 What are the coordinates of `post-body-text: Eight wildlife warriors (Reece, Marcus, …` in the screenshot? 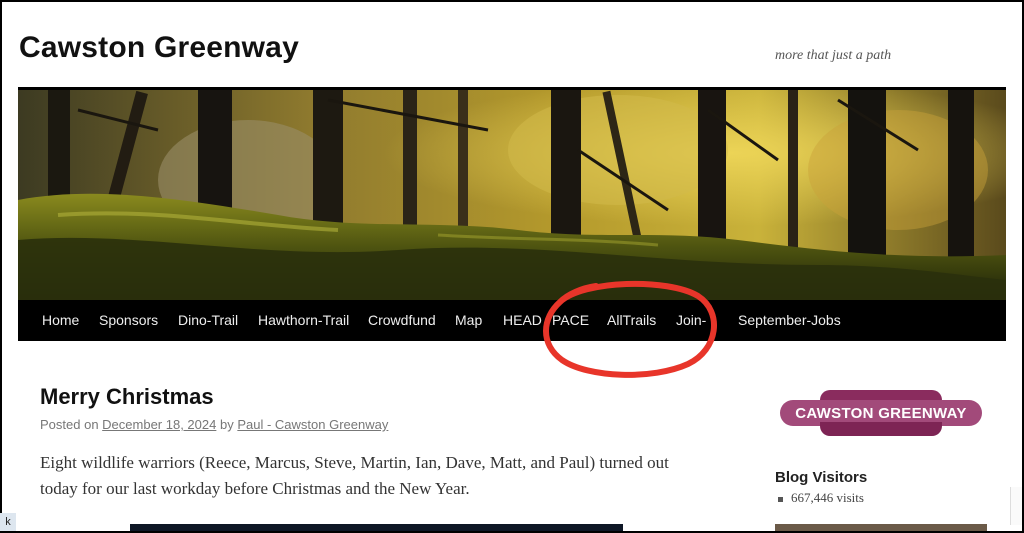 It's located at (354, 475).